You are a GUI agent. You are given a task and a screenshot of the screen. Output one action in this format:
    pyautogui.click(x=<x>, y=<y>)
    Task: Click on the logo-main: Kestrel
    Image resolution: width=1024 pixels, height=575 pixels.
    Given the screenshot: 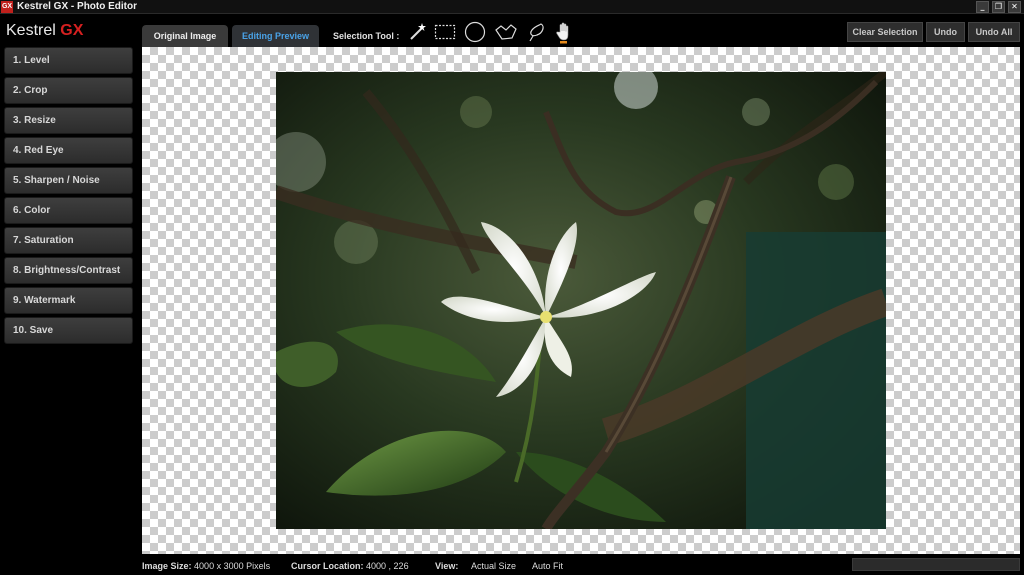 What is the action you would take?
    pyautogui.click(x=33, y=30)
    